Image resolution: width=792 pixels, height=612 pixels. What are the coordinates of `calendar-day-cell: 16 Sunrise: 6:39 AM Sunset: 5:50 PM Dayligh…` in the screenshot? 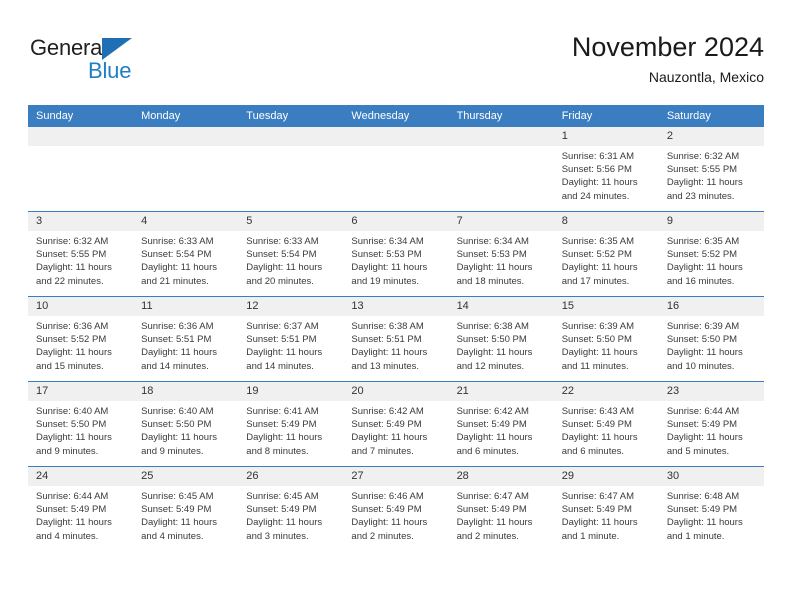 It's located at (711, 339).